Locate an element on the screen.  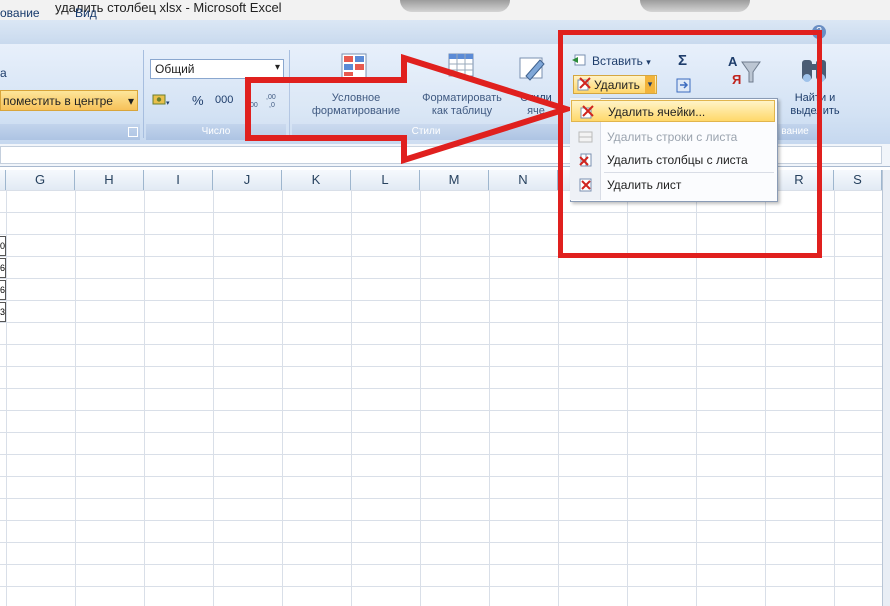
column-header: M is located at coordinates (454, 180).